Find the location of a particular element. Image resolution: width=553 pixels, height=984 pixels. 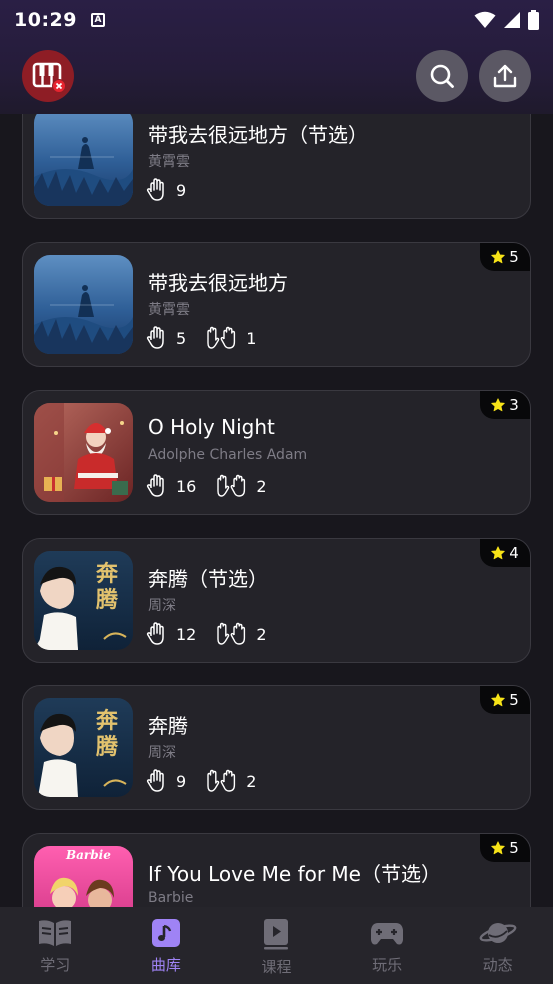

gamepad-icon is located at coordinates (387, 934).